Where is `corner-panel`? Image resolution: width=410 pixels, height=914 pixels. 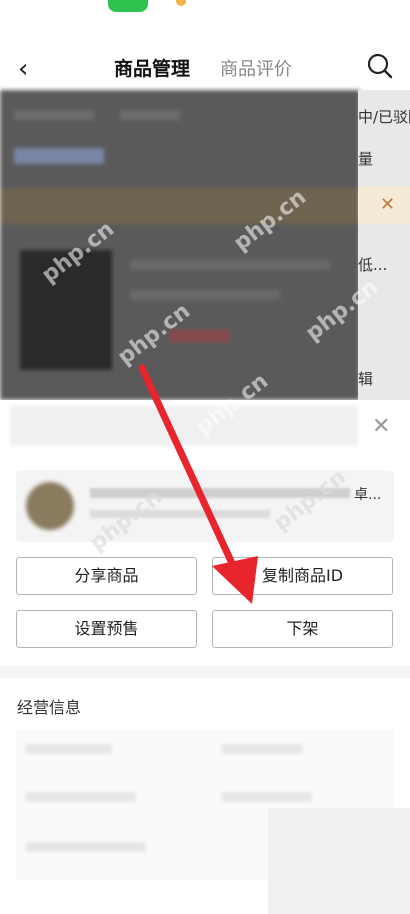 corner-panel is located at coordinates (339, 861).